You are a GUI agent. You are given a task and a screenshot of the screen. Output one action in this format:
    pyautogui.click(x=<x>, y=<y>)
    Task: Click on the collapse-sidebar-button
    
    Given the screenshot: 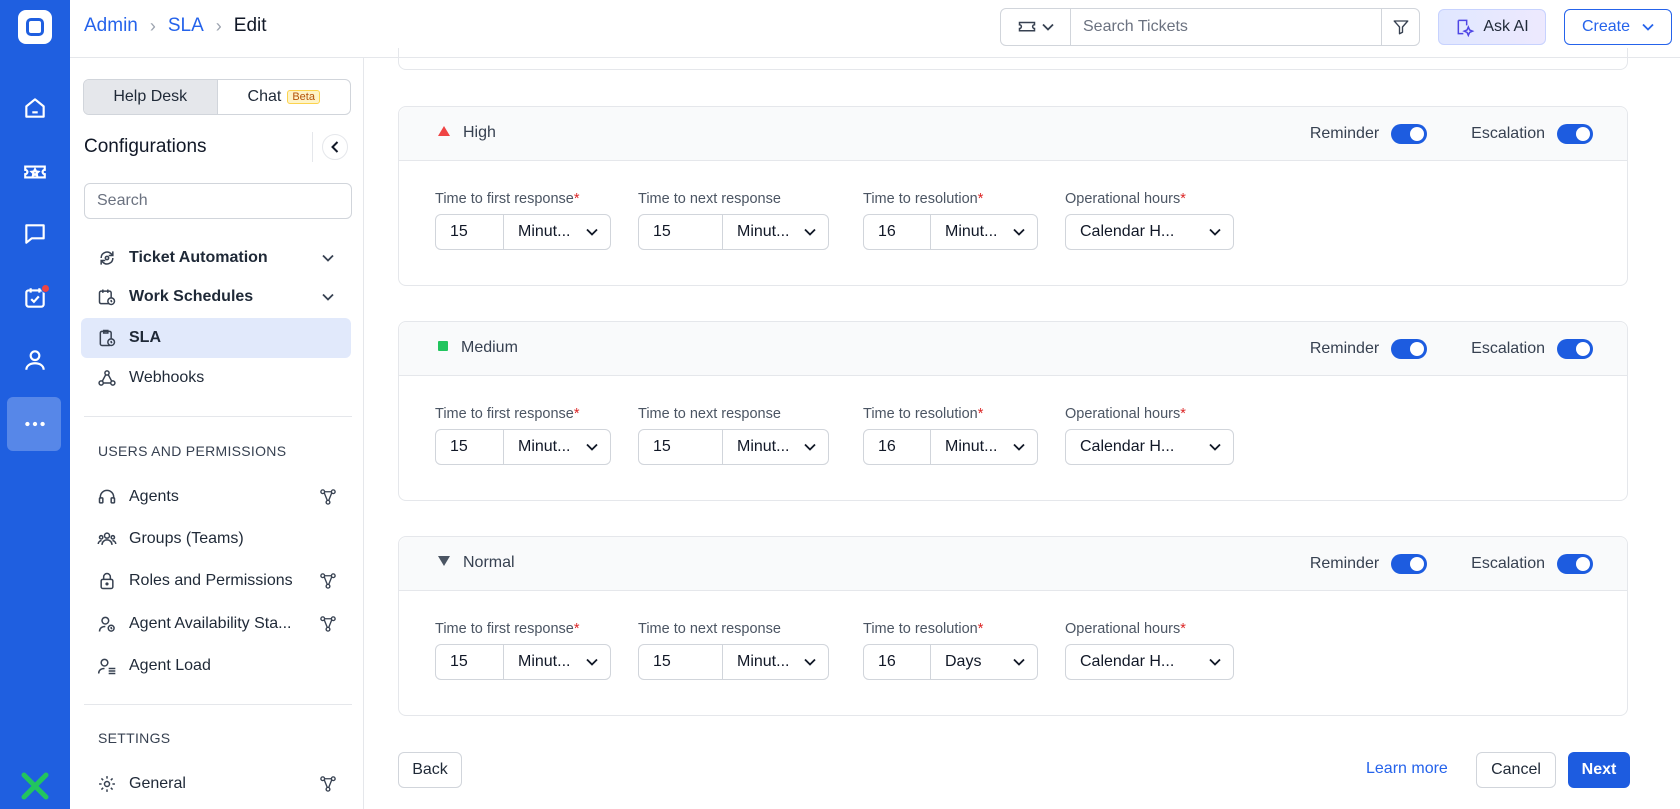 What is the action you would take?
    pyautogui.click(x=335, y=147)
    